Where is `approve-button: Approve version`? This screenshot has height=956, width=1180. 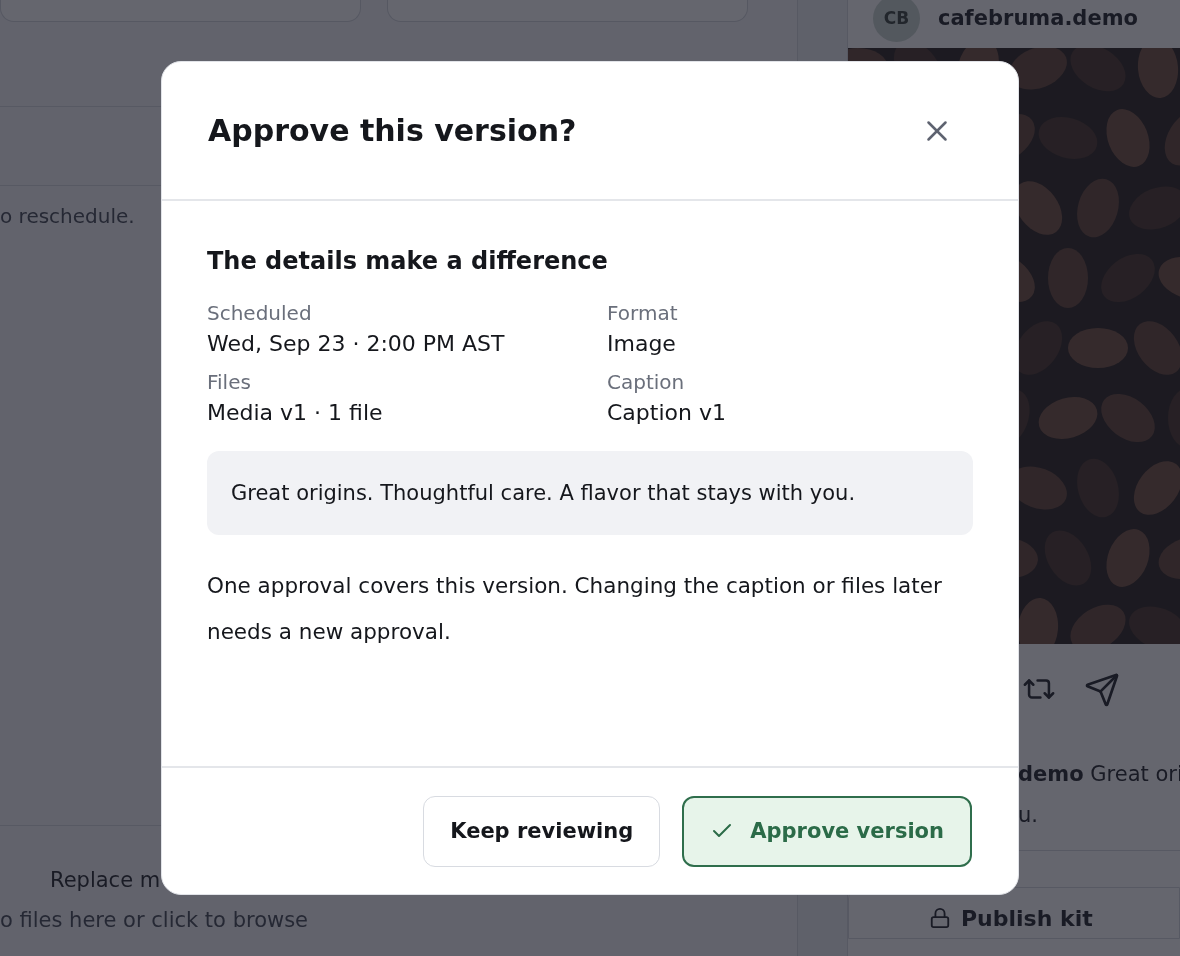 approve-button: Approve version is located at coordinates (827, 831).